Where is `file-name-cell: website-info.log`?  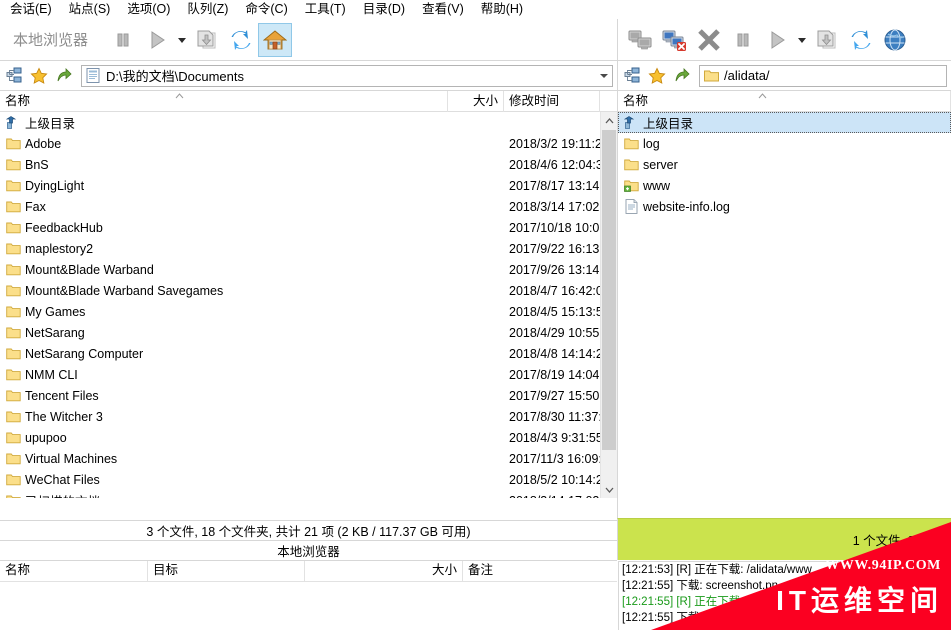
file-name-cell: website-info.log is located at coordinates (784, 206).